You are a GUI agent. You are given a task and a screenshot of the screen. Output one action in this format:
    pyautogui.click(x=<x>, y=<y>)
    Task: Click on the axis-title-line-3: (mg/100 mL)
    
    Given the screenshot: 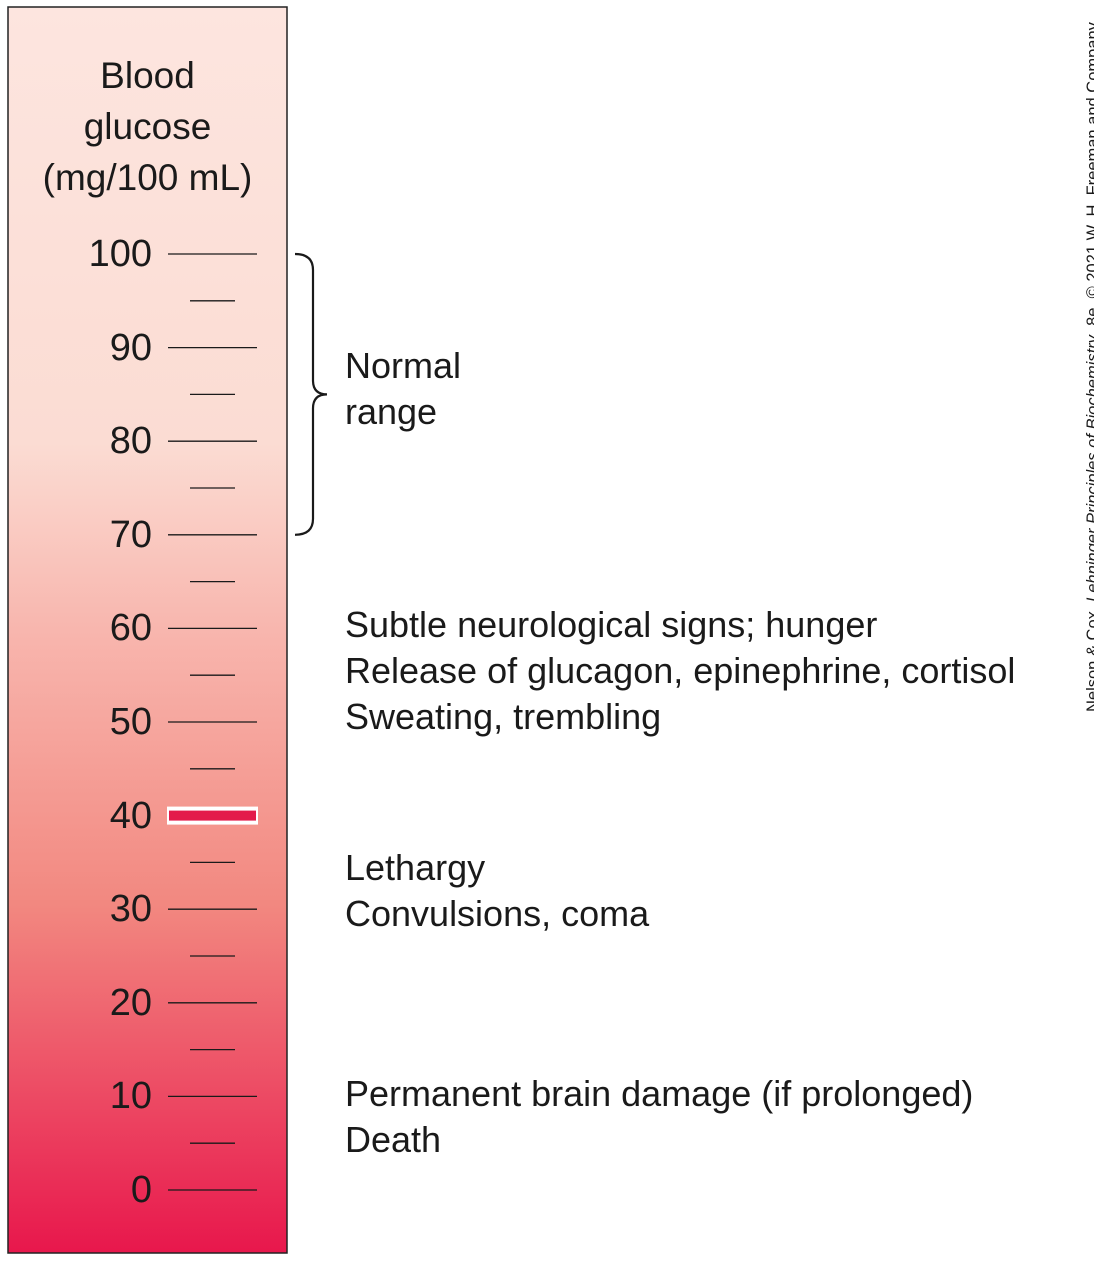 What is the action you would take?
    pyautogui.click(x=147, y=177)
    